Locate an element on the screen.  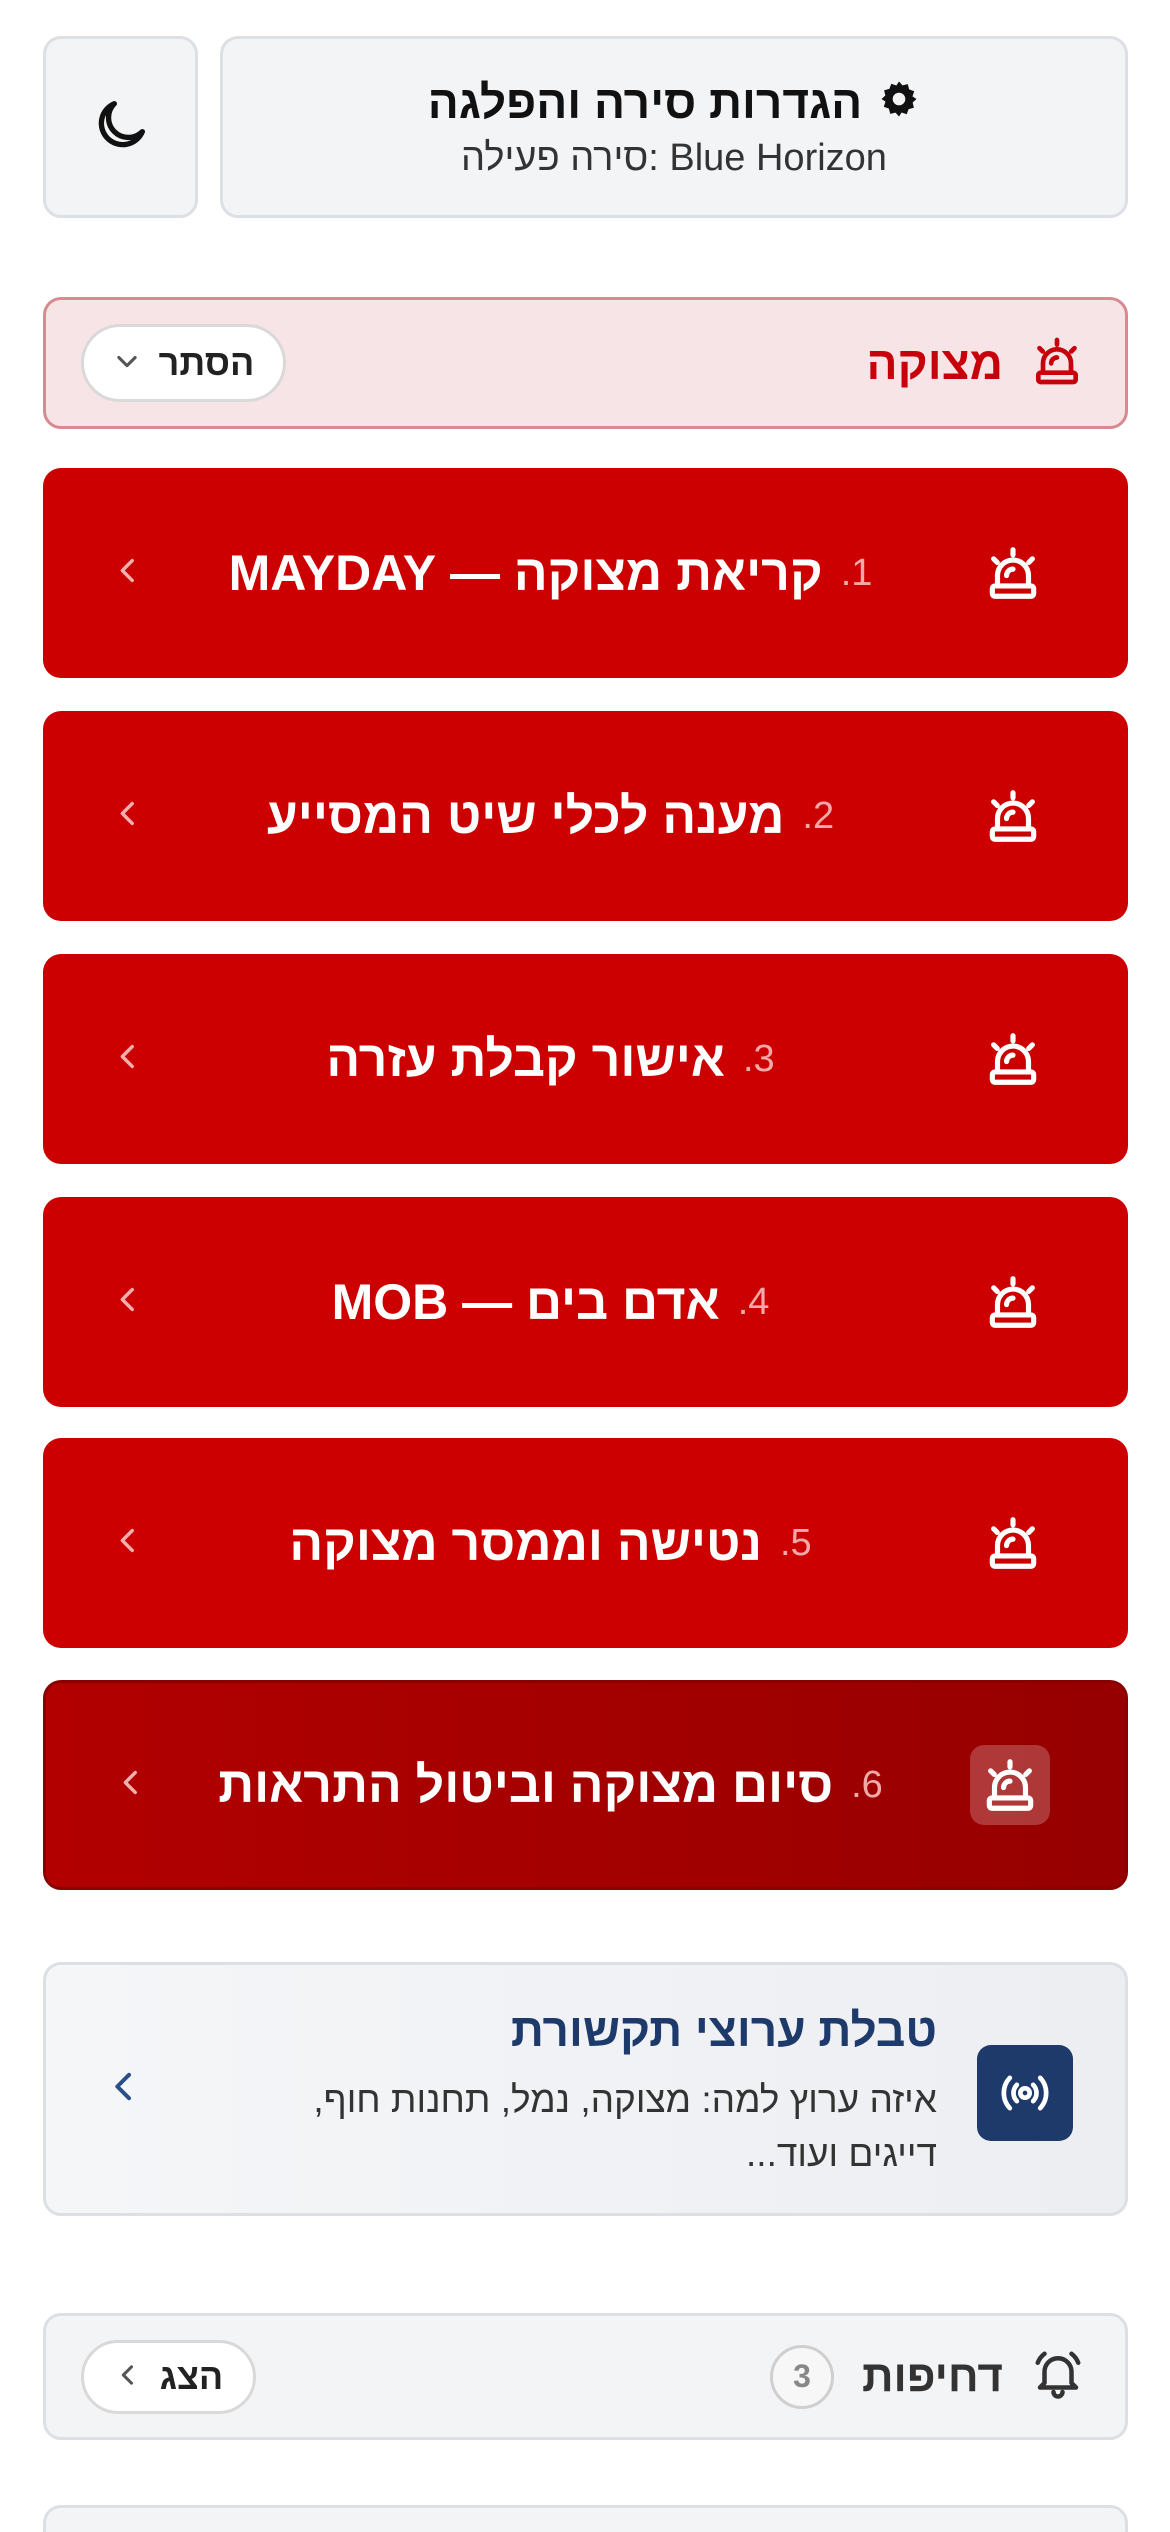
emergency-item-6: 6. סיום מצוקה וביטול התראות is located at coordinates (585, 1785).